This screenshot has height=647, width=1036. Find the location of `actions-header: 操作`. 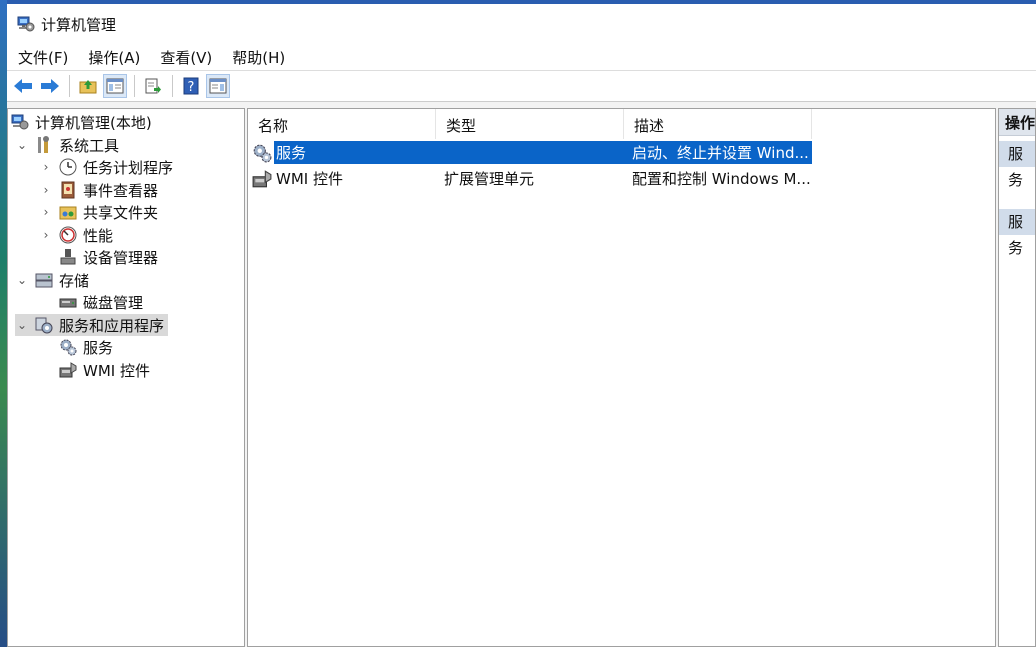

actions-header: 操作 is located at coordinates (1017, 122).